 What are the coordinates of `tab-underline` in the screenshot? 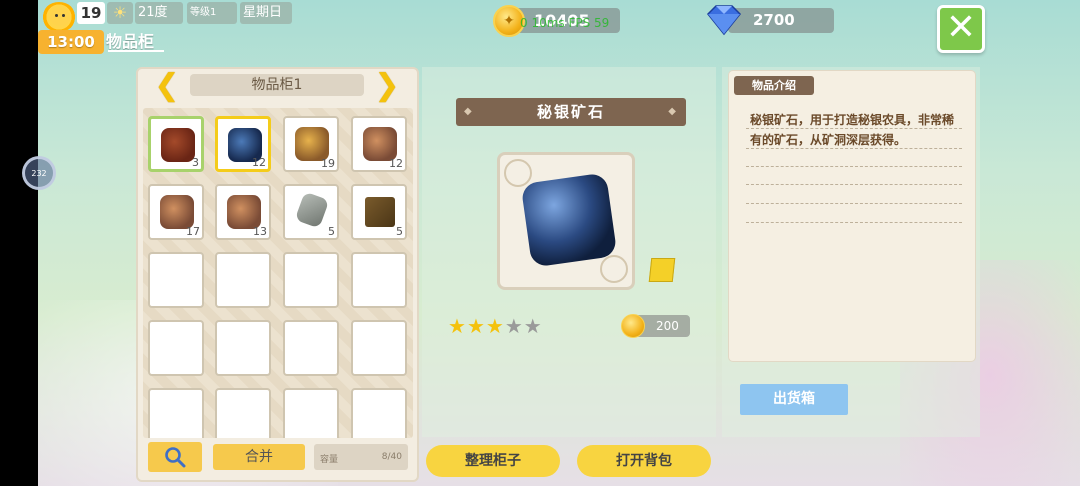 It's located at (136, 51).